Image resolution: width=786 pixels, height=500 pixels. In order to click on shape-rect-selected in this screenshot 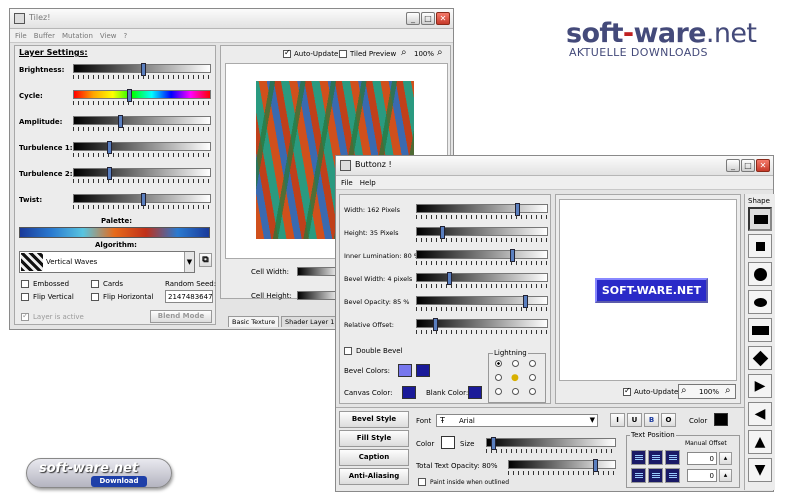, I will do `click(760, 219)`.